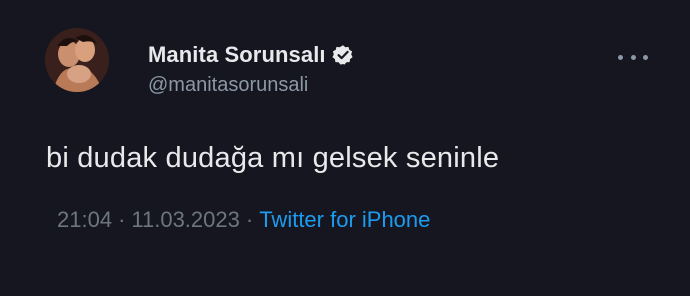 This screenshot has width=690, height=296. Describe the element at coordinates (344, 219) in the screenshot. I see `tweet-source-link: Twitter for iPhone` at that location.